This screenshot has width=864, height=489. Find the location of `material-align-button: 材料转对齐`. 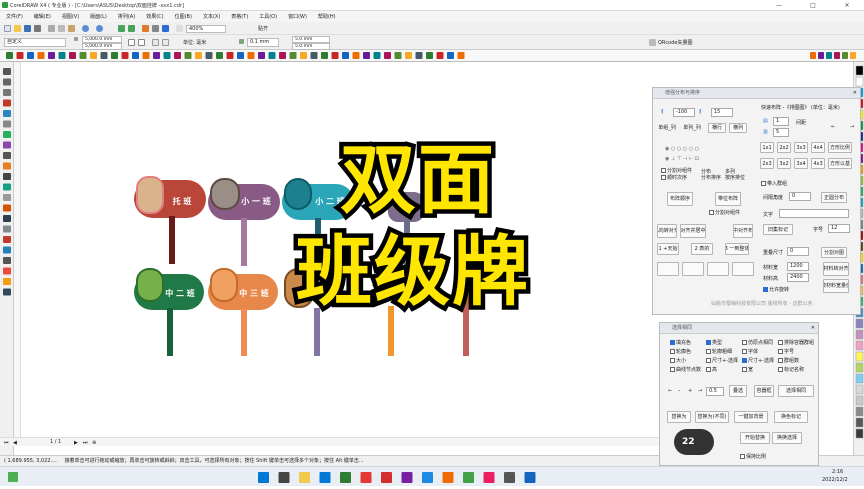

material-align-button: 材料转对齐 is located at coordinates (836, 269).